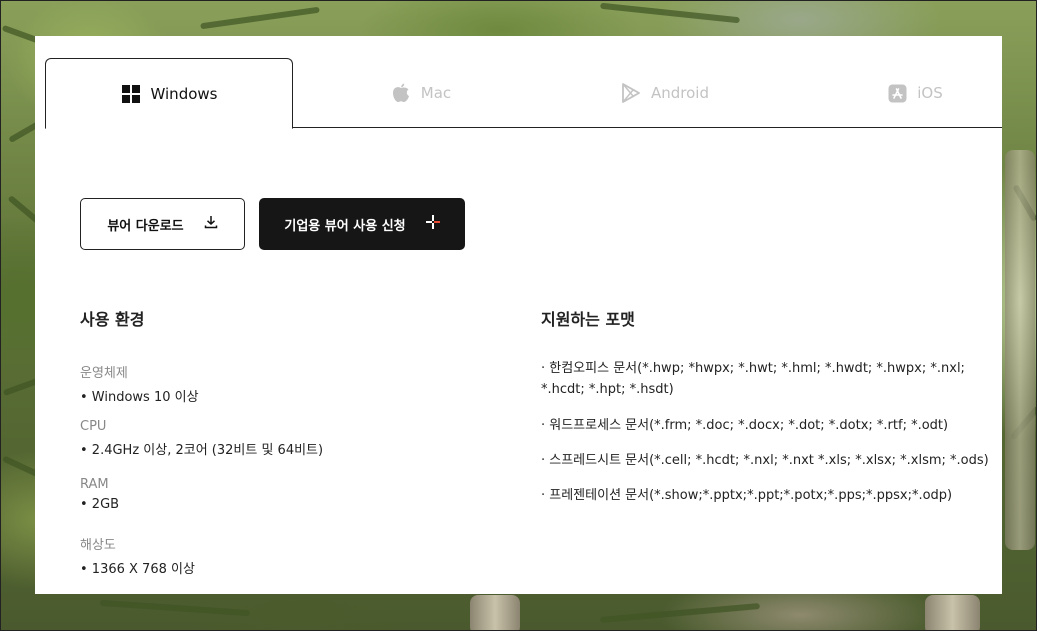 Image resolution: width=1037 pixels, height=631 pixels. I want to click on tab-label: Android, so click(680, 93).